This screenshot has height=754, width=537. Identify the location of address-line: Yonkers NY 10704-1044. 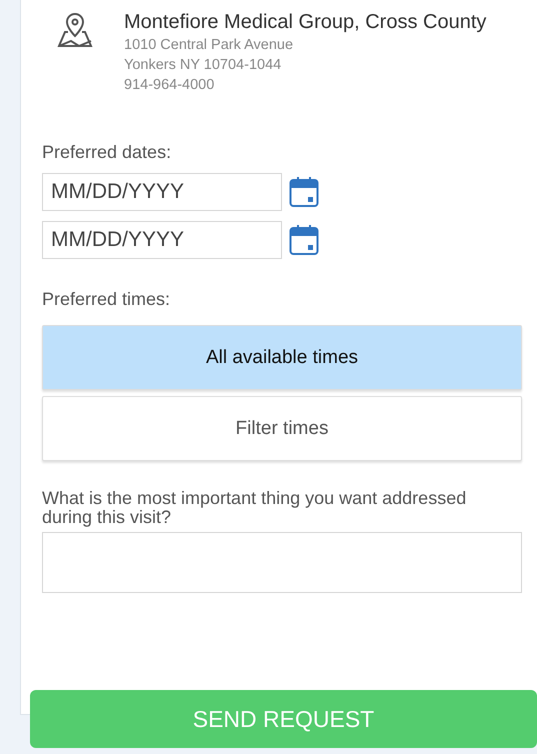
(203, 65).